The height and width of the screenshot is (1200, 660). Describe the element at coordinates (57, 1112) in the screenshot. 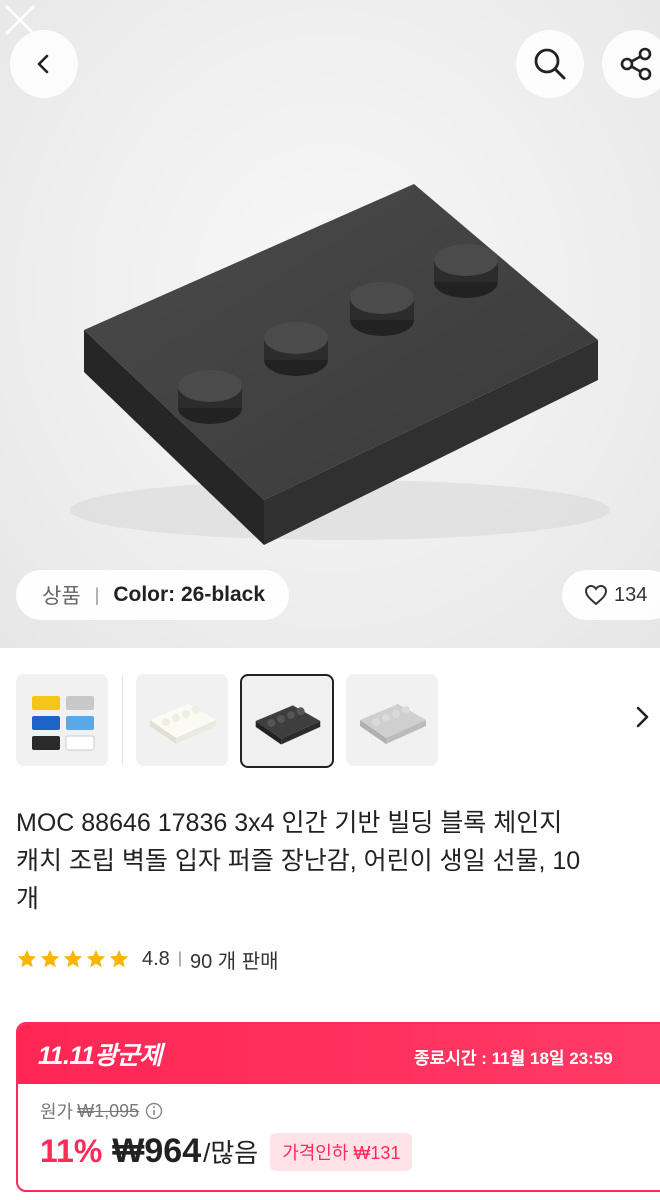

I see `original-price-label: 원가` at that location.